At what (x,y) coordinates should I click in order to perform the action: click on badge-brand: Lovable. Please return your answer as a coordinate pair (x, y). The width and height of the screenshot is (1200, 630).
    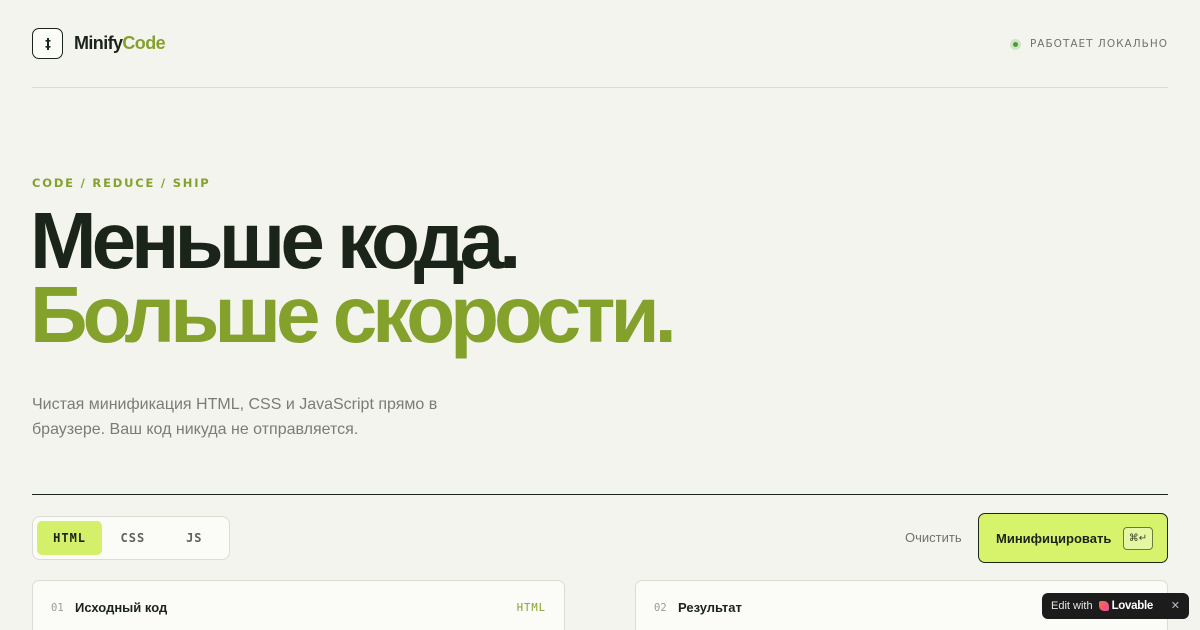
    Looking at the image, I should click on (1132, 606).